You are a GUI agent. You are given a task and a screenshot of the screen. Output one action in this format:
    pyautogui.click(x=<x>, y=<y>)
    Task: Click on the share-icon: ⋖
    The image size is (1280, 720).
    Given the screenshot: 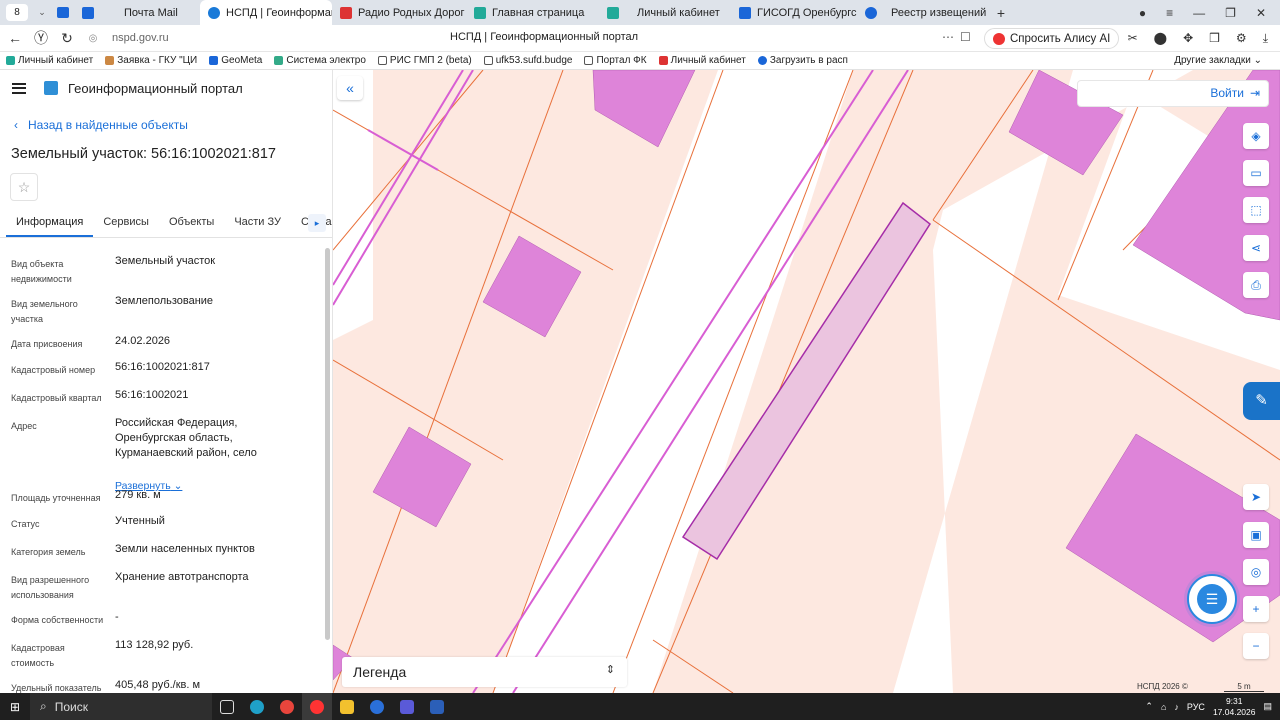 What is the action you would take?
    pyautogui.click(x=1256, y=248)
    